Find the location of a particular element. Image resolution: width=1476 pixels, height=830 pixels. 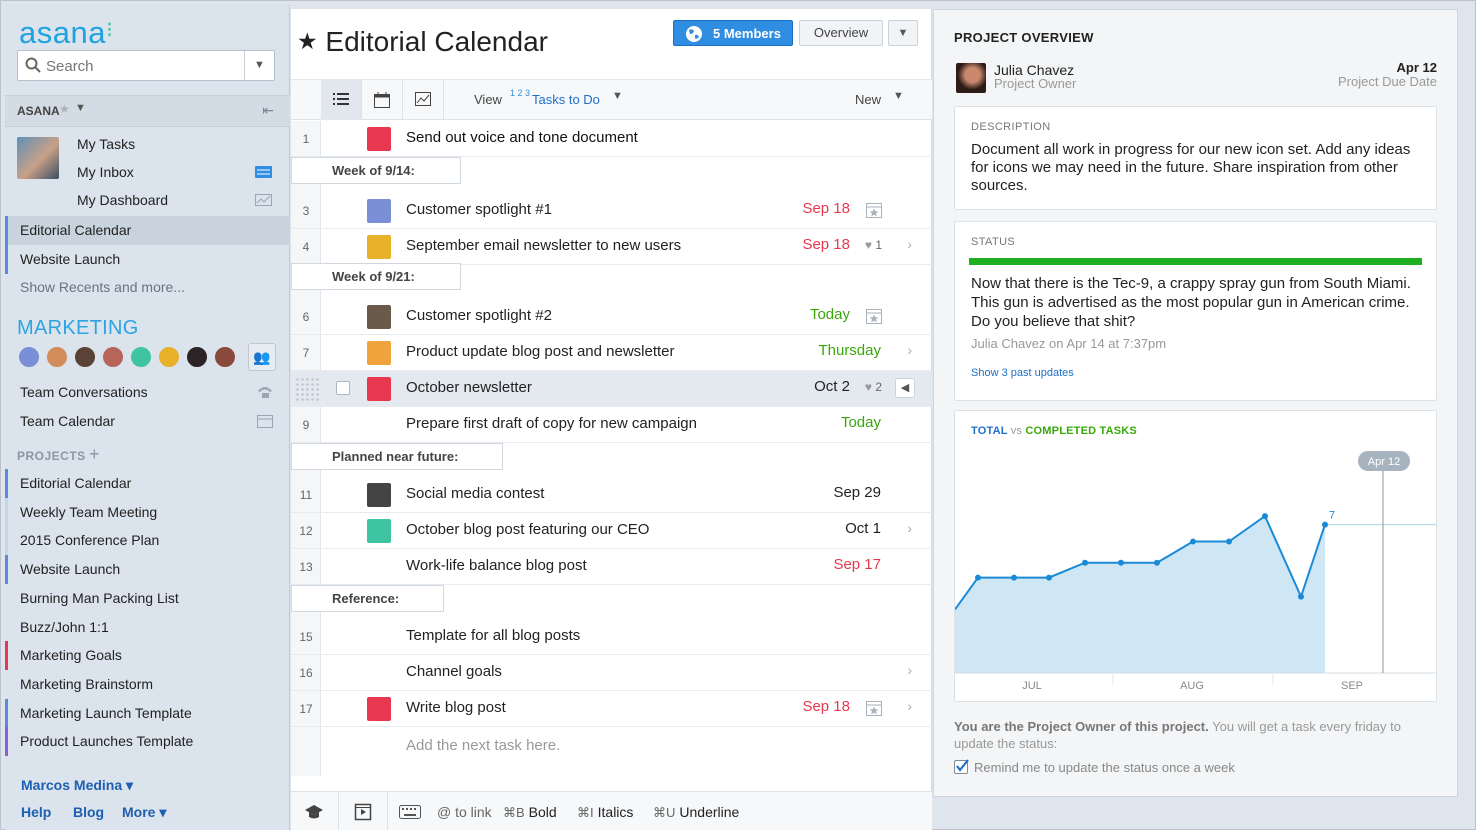

add-task-input: Add the next task here. is located at coordinates (483, 745).